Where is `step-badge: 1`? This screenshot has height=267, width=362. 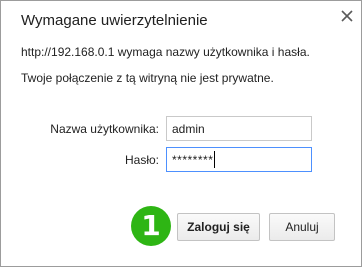 step-badge: 1 is located at coordinates (151, 226).